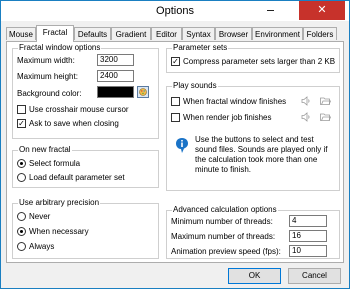 This screenshot has height=289, width=350. Describe the element at coordinates (166, 33) in the screenshot. I see `tab-editor: Editor` at that location.